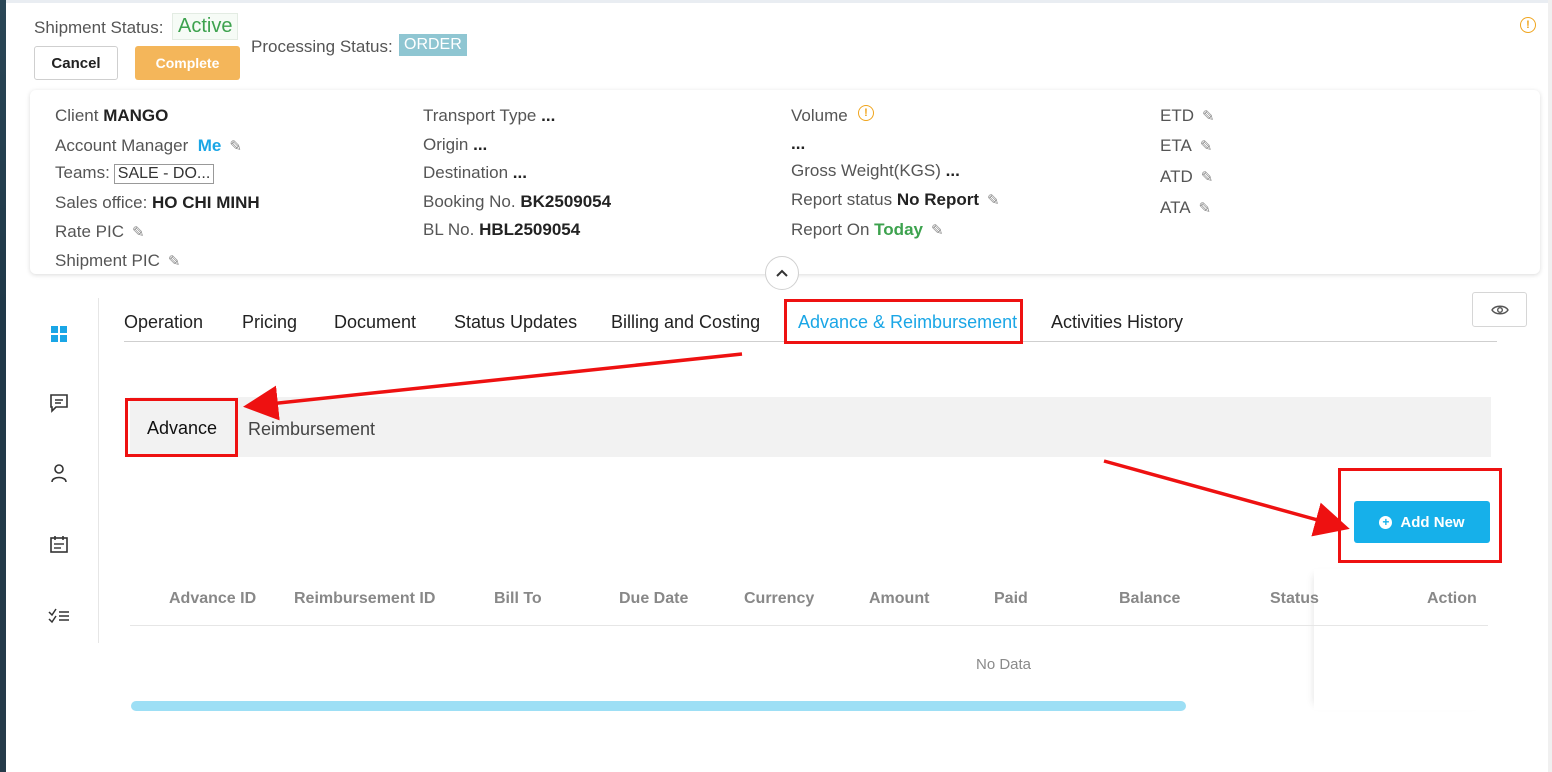 This screenshot has width=1552, height=772. What do you see at coordinates (1226, 498) in the screenshot?
I see `arrow-to-add-new` at bounding box center [1226, 498].